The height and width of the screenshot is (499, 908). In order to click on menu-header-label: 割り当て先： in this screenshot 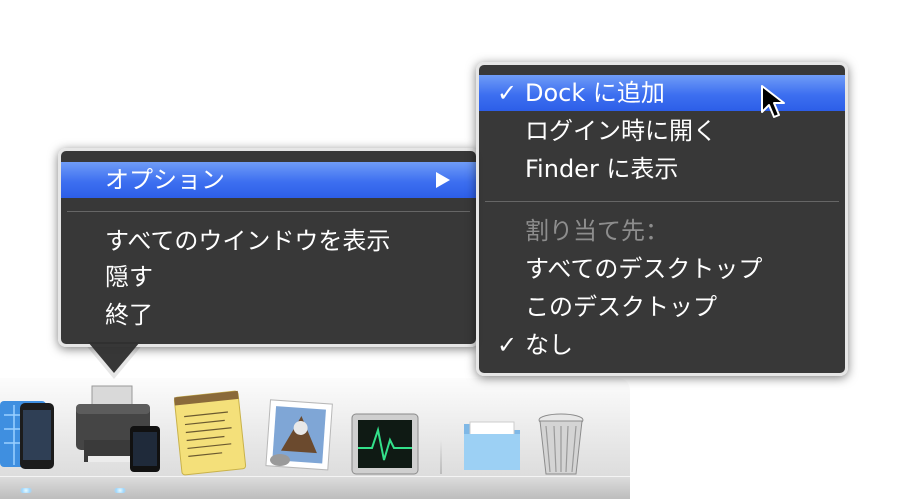, I will do `click(597, 231)`.